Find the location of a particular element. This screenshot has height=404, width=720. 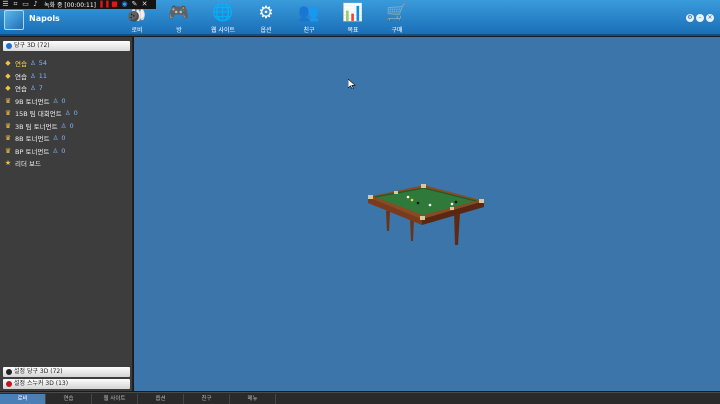

purchase-icon: 🛒 is located at coordinates (397, 13).